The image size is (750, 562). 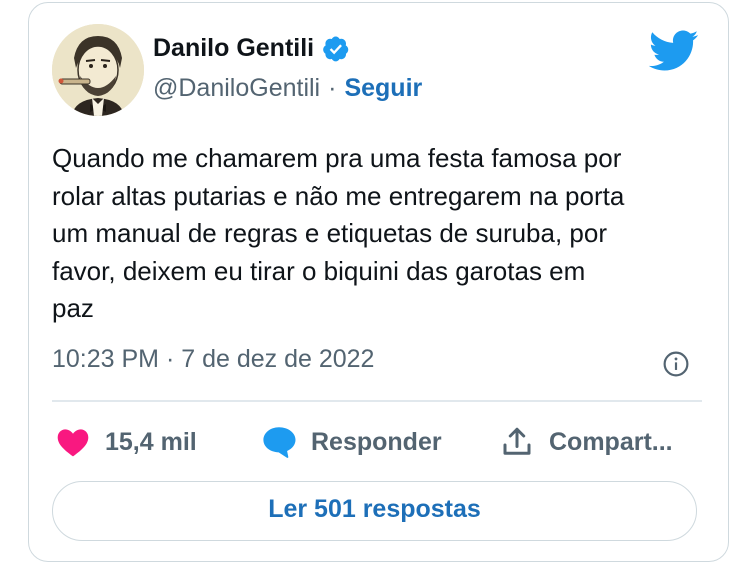 What do you see at coordinates (377, 401) in the screenshot?
I see `divider` at bounding box center [377, 401].